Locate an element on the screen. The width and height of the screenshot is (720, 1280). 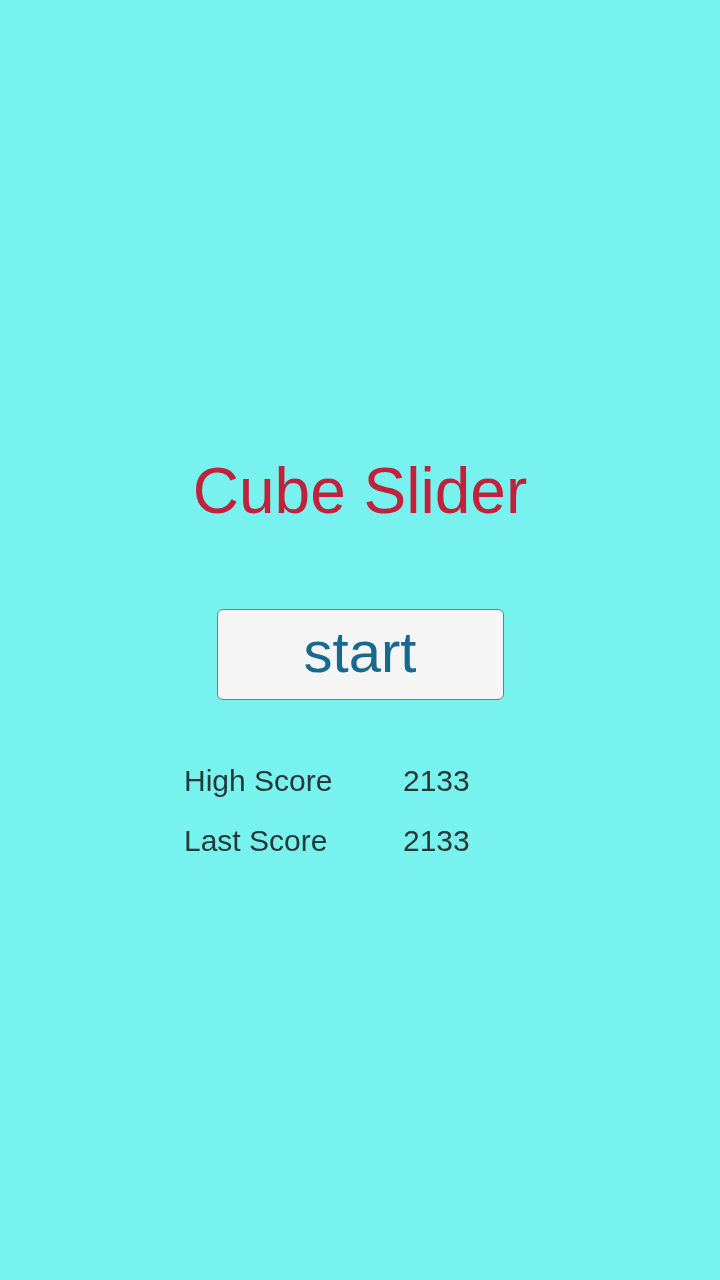
score-label: Last Score is located at coordinates (256, 841).